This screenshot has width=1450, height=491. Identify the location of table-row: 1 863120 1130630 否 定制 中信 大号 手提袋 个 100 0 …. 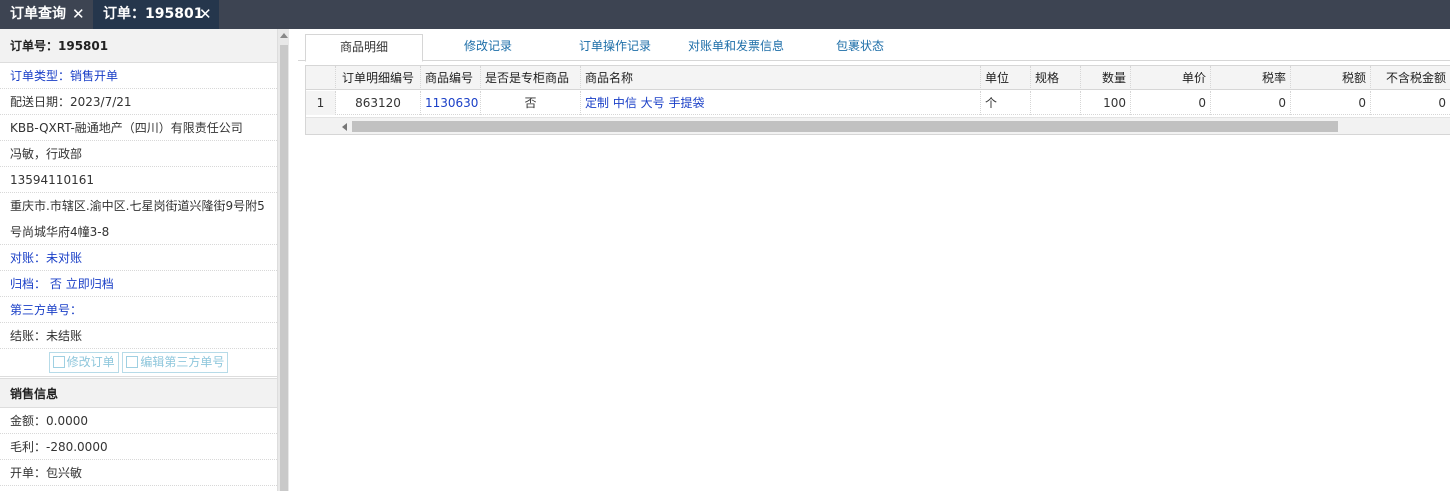
(878, 103).